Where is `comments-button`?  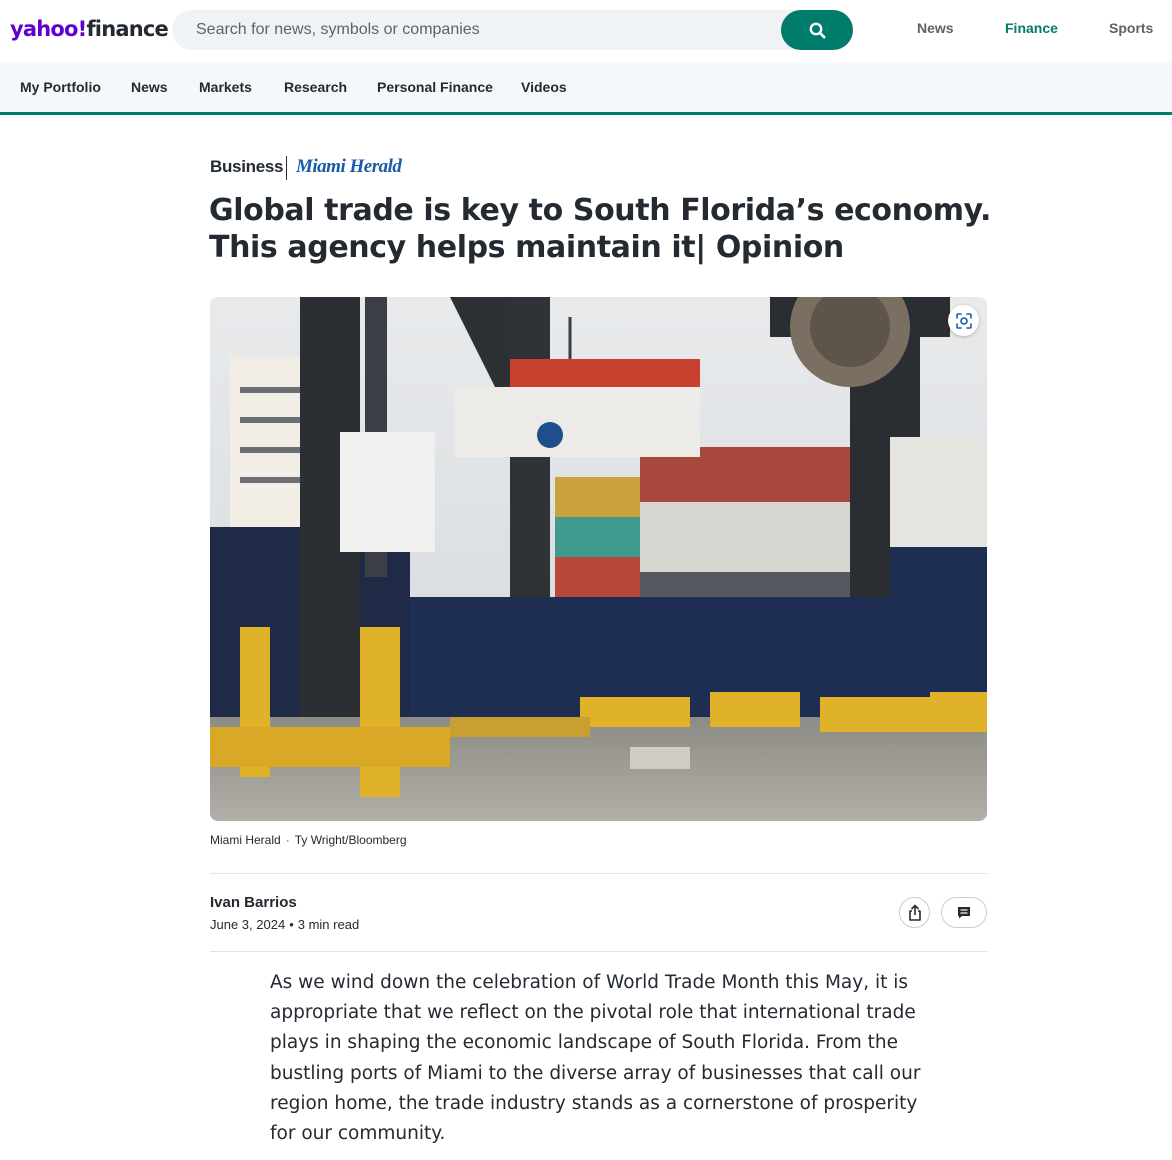
comments-button is located at coordinates (964, 912).